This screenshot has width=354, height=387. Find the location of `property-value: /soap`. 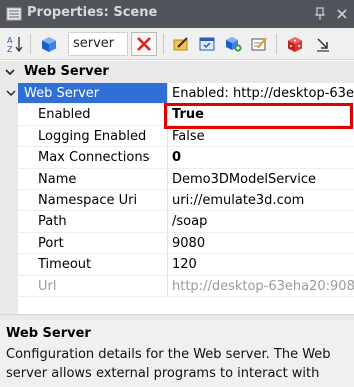

property-value: /soap is located at coordinates (261, 221).